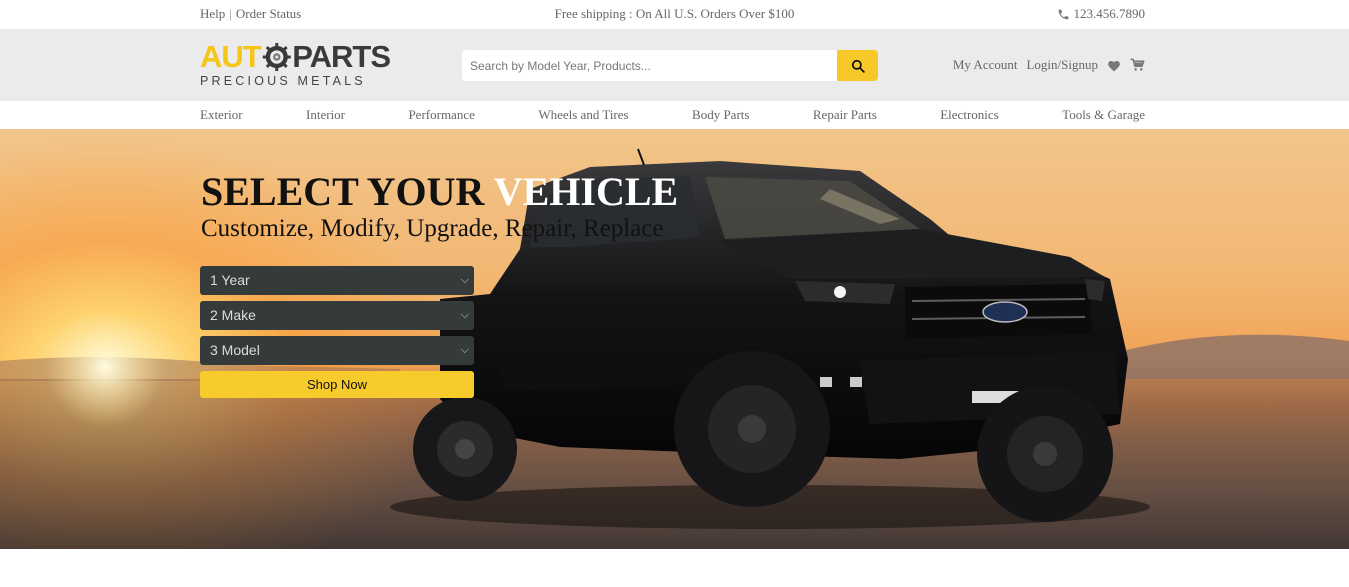 This screenshot has width=1349, height=587. I want to click on search-icon, so click(858, 66).